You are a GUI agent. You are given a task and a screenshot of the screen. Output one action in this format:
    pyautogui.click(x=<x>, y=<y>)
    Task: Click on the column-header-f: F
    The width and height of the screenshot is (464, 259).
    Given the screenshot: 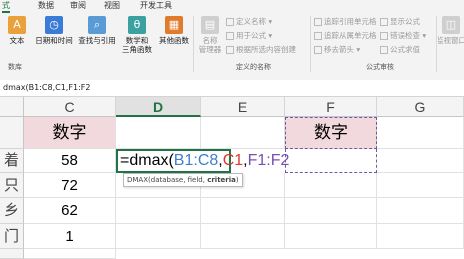 What is the action you would take?
    pyautogui.click(x=331, y=107)
    